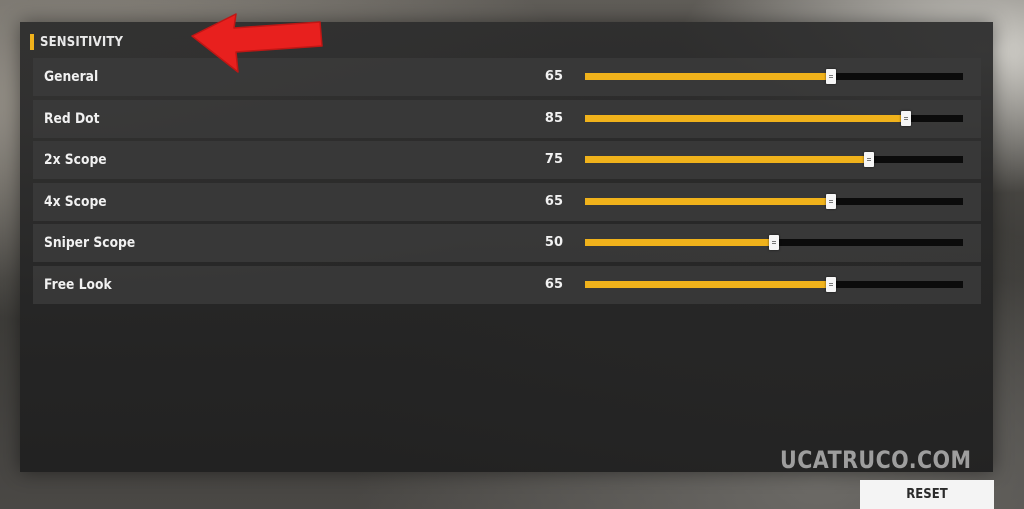  What do you see at coordinates (553, 242) in the screenshot?
I see `slider-value: 50` at bounding box center [553, 242].